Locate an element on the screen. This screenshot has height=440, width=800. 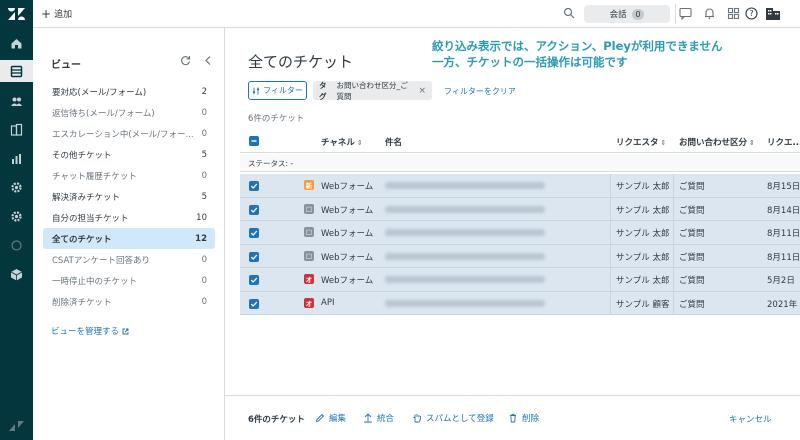
apps-icon is located at coordinates (16, 245).